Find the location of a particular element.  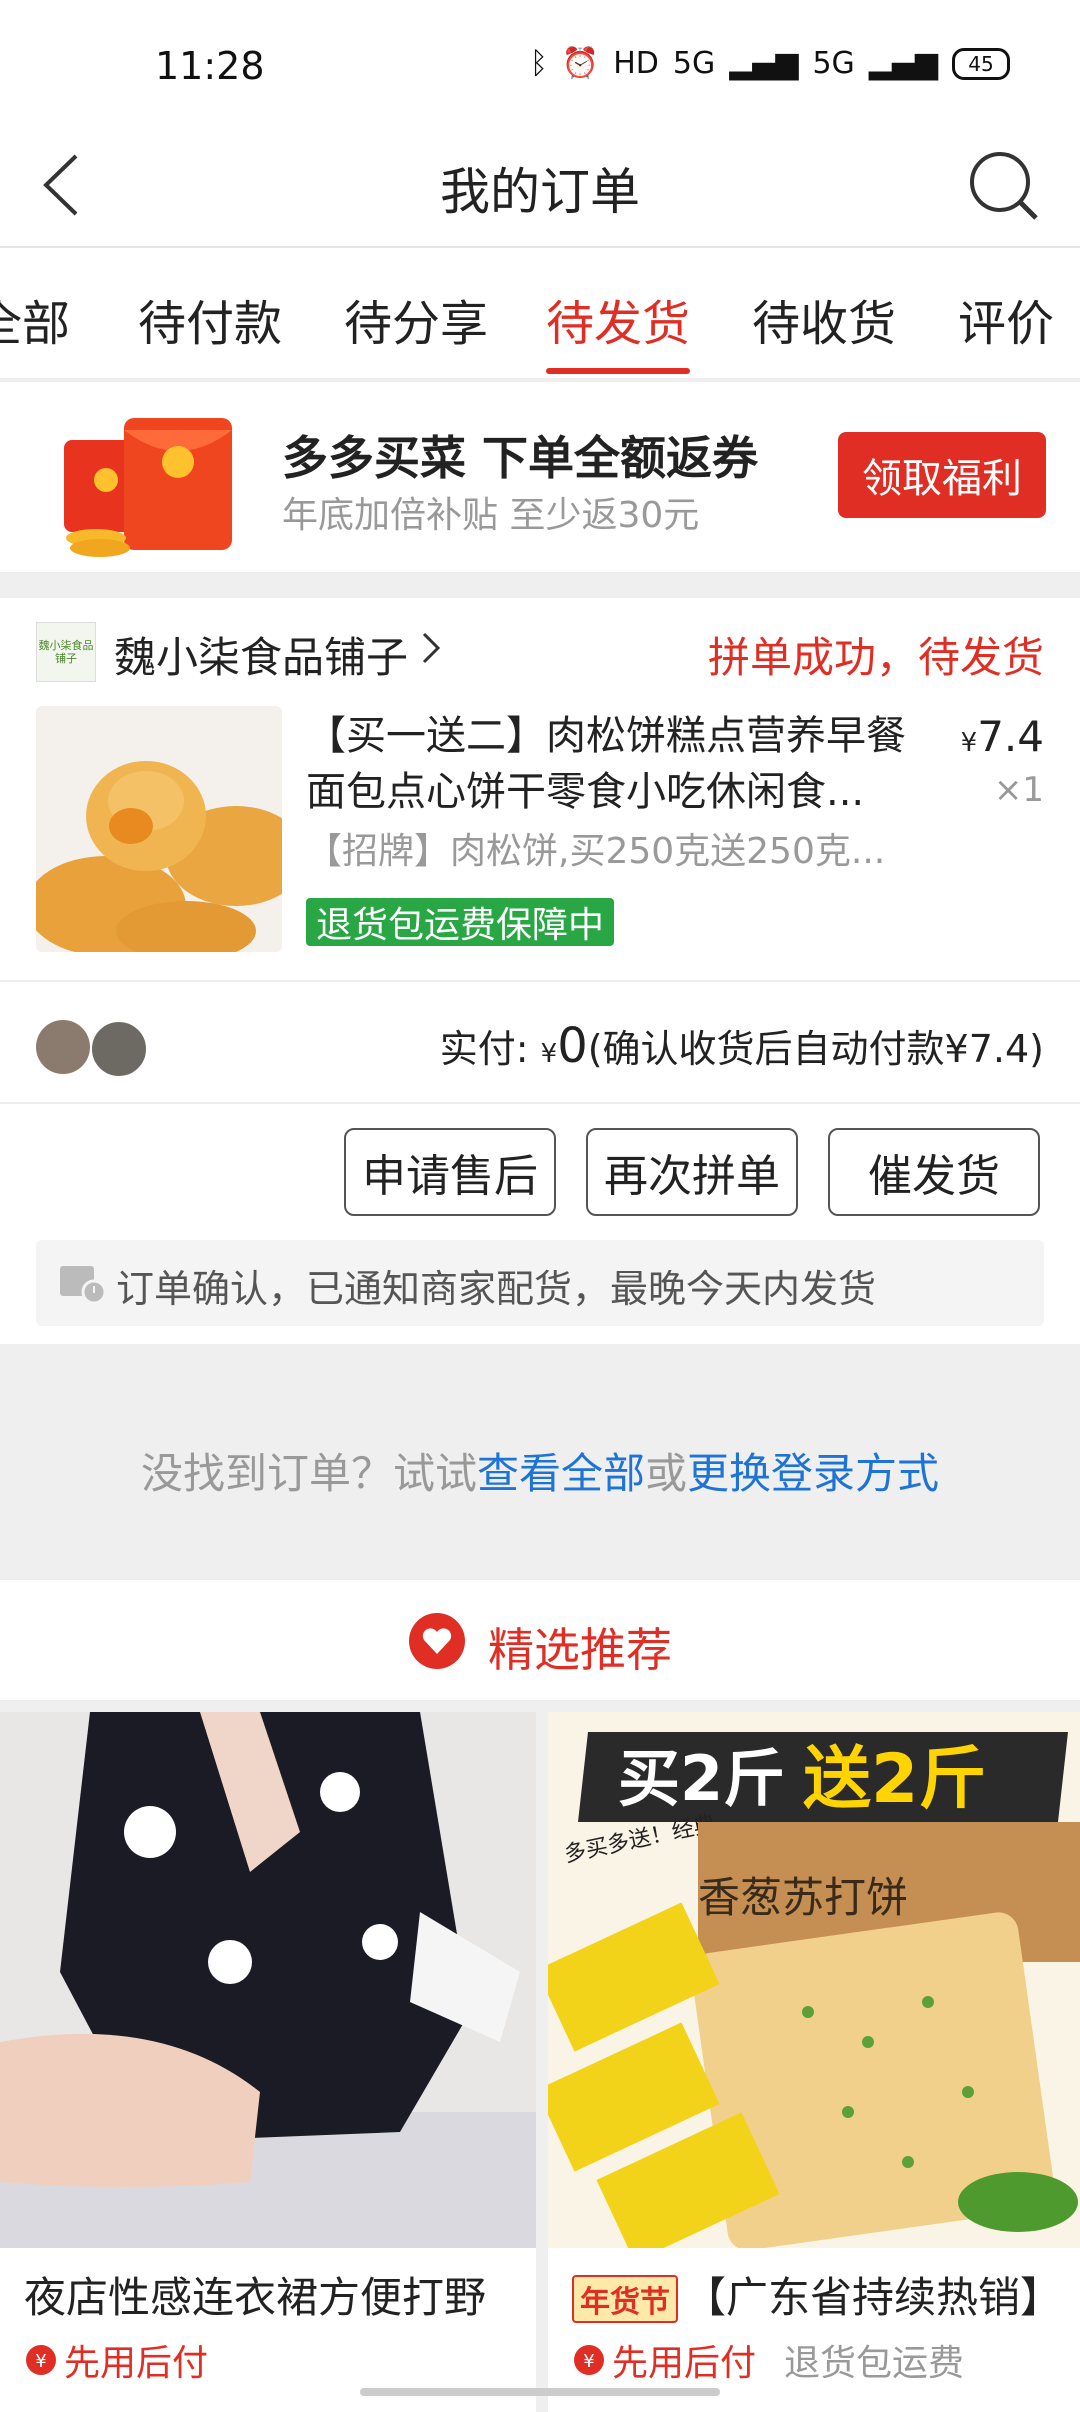

product-card-title-2: 年货节 【广东省持续热销】 is located at coordinates (817, 2294).